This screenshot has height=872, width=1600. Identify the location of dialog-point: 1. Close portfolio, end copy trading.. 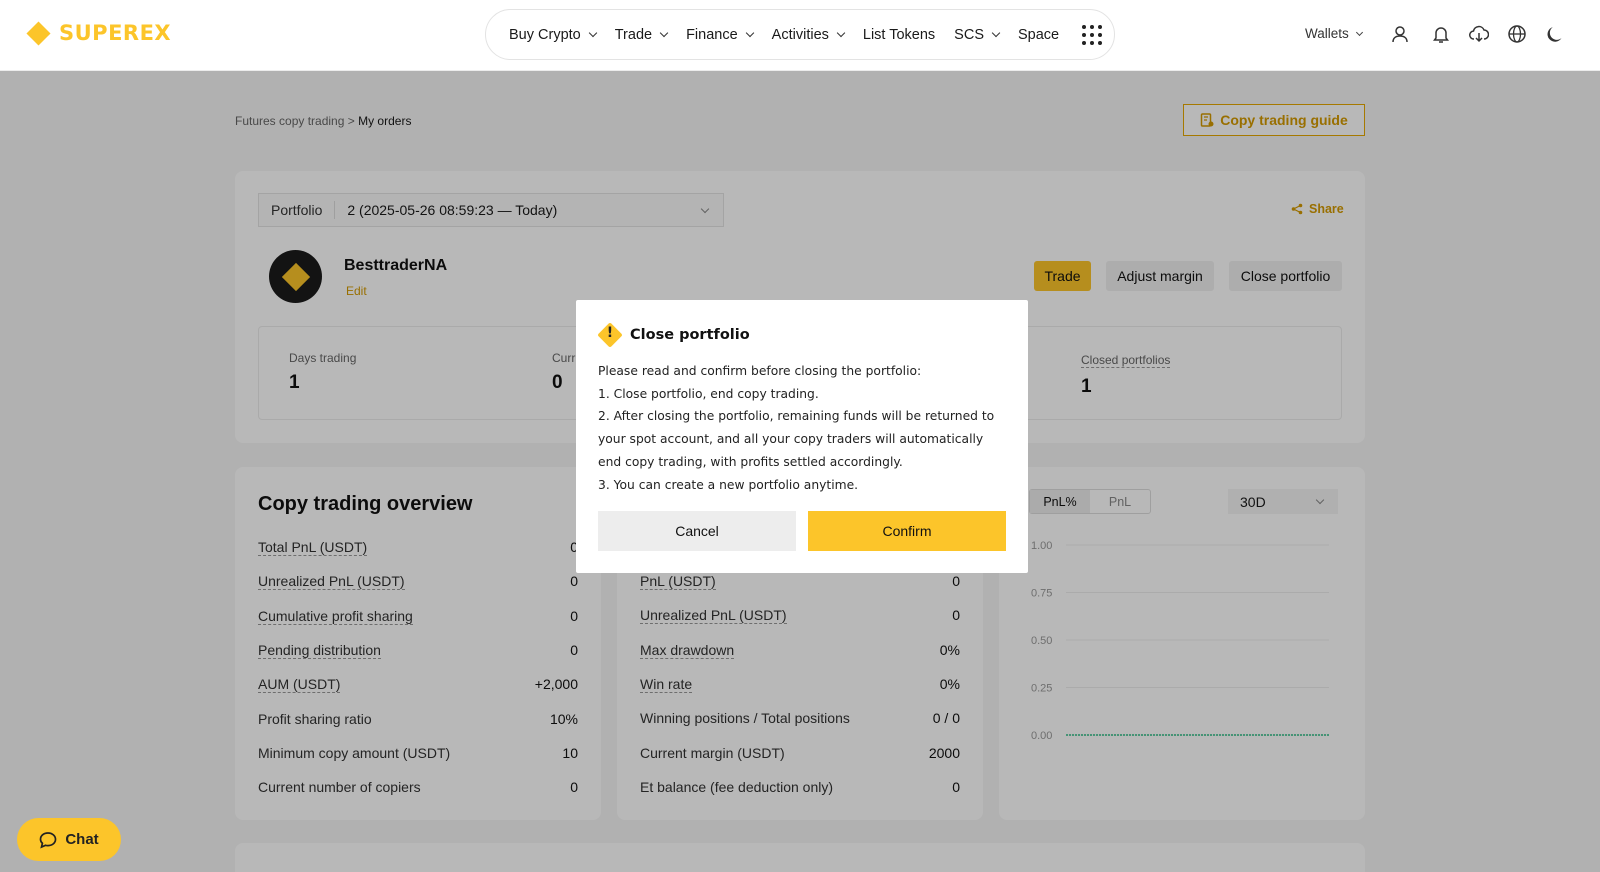
(708, 393).